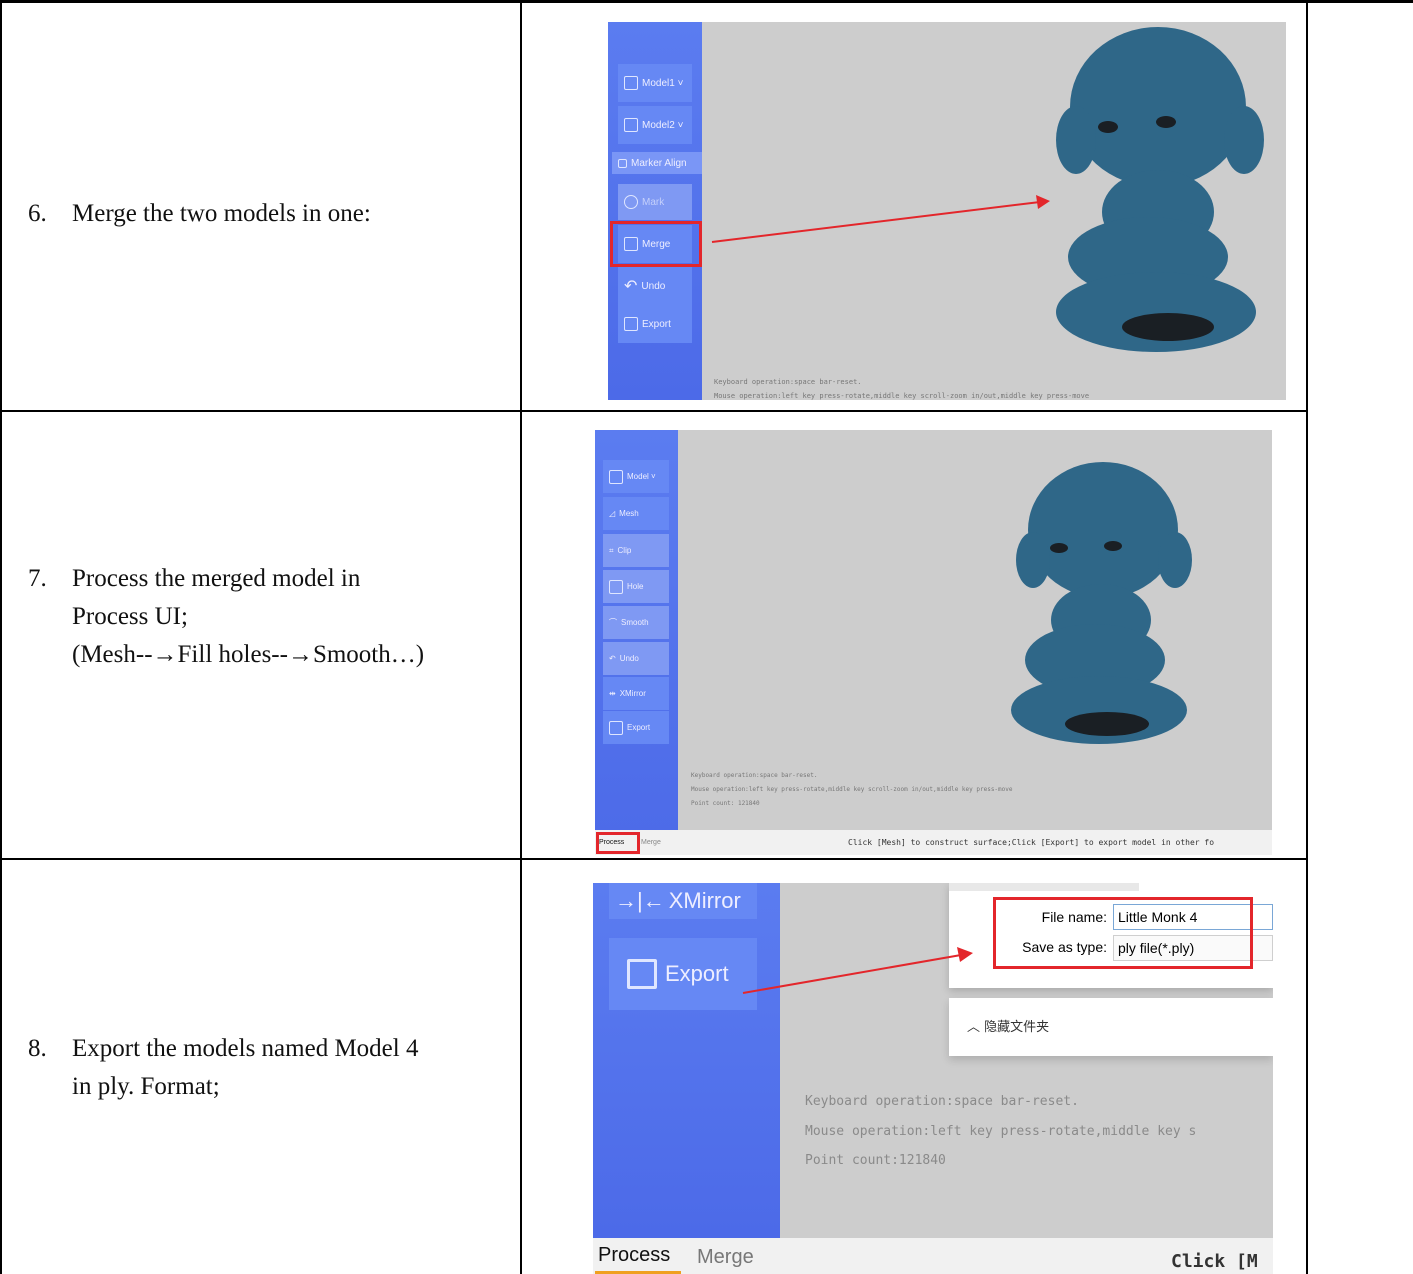 The height and width of the screenshot is (1274, 1413). I want to click on undo-button: ↶ Undo, so click(636, 658).